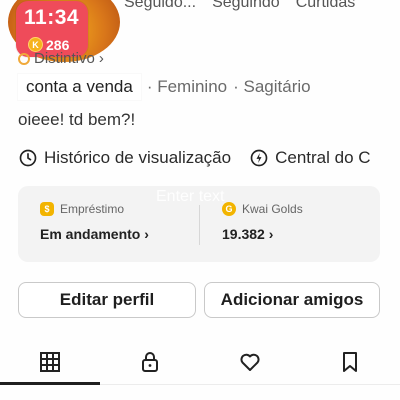  What do you see at coordinates (326, 6) in the screenshot?
I see `stat-likes-label: Curtidas` at bounding box center [326, 6].